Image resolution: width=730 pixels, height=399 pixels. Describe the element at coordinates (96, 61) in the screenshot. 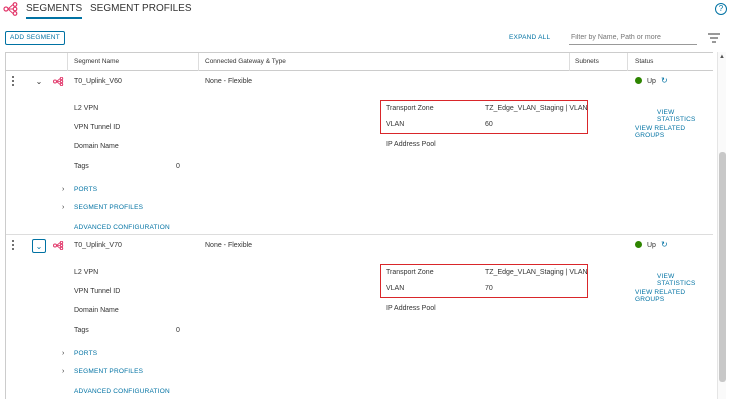

I see `column-segment-name: Segment Name` at that location.